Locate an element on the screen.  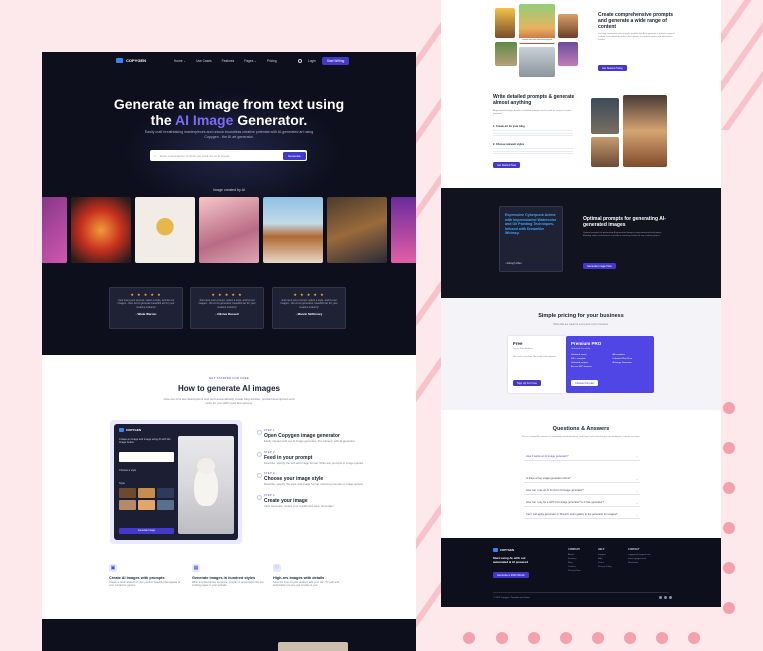
prompt-author: - Adeogh Allen is located at coordinates (513, 263).